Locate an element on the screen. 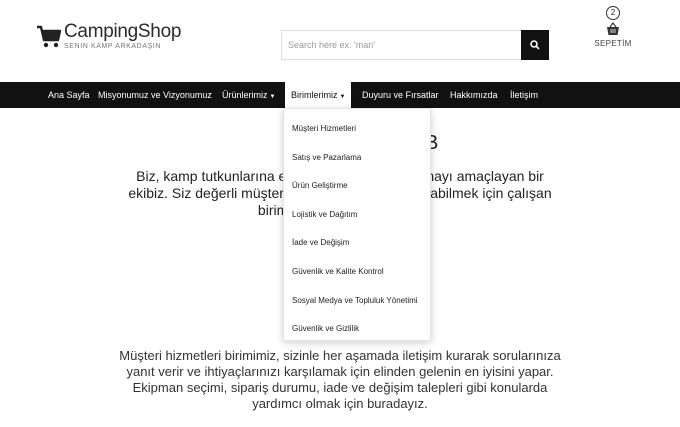 This screenshot has width=680, height=427. nav-item-units: Birimlerimiz ▼ is located at coordinates (318, 95).